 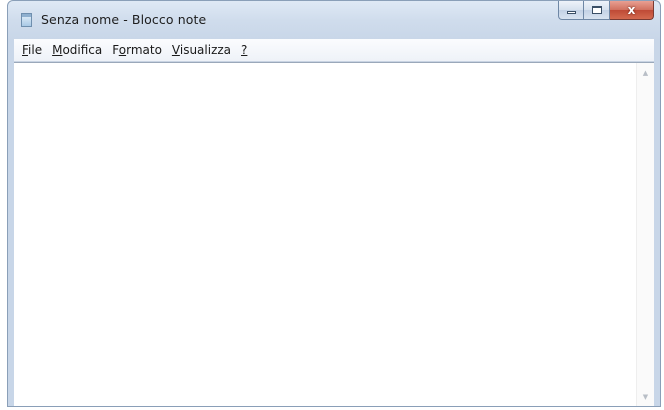 What do you see at coordinates (201, 50) in the screenshot?
I see `menu-visualizza: Visualizza` at bounding box center [201, 50].